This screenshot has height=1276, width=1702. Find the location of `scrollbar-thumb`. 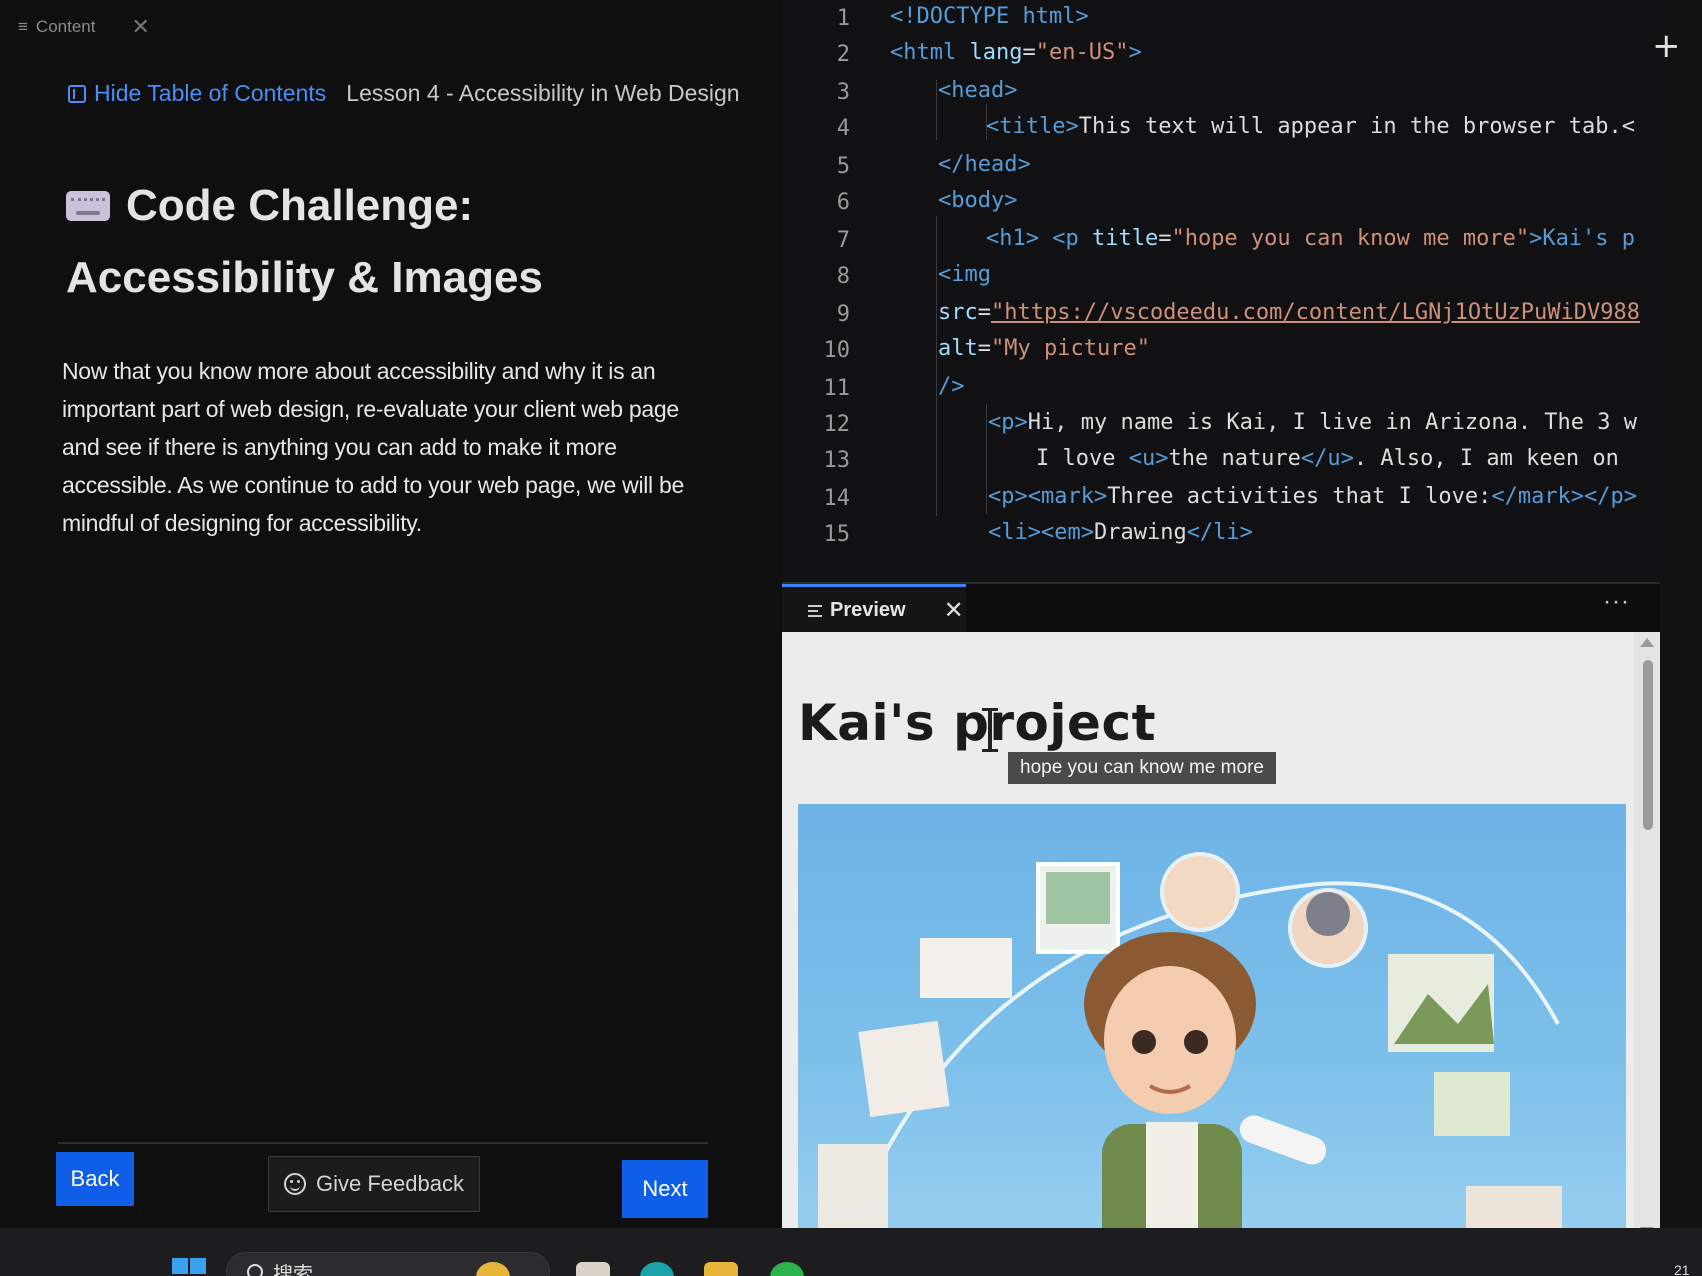

scrollbar-thumb is located at coordinates (1648, 745).